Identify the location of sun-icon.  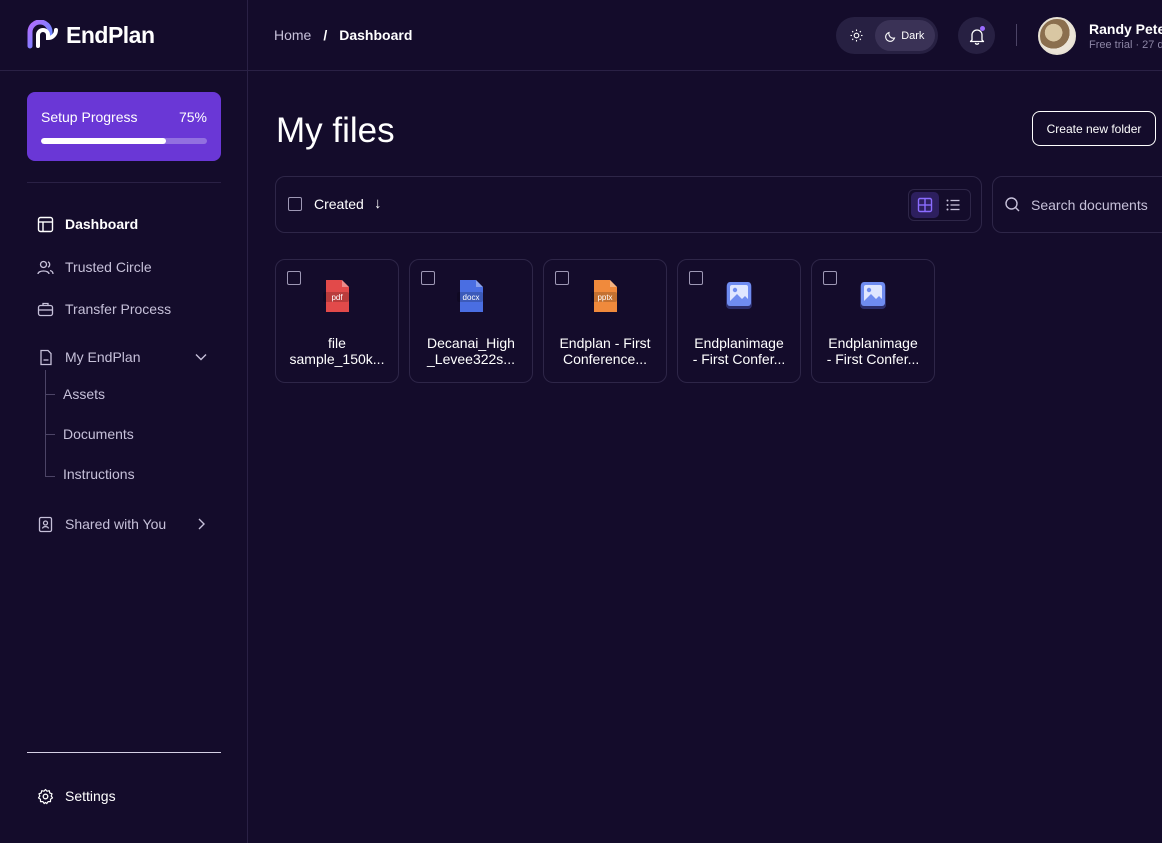
(856, 35).